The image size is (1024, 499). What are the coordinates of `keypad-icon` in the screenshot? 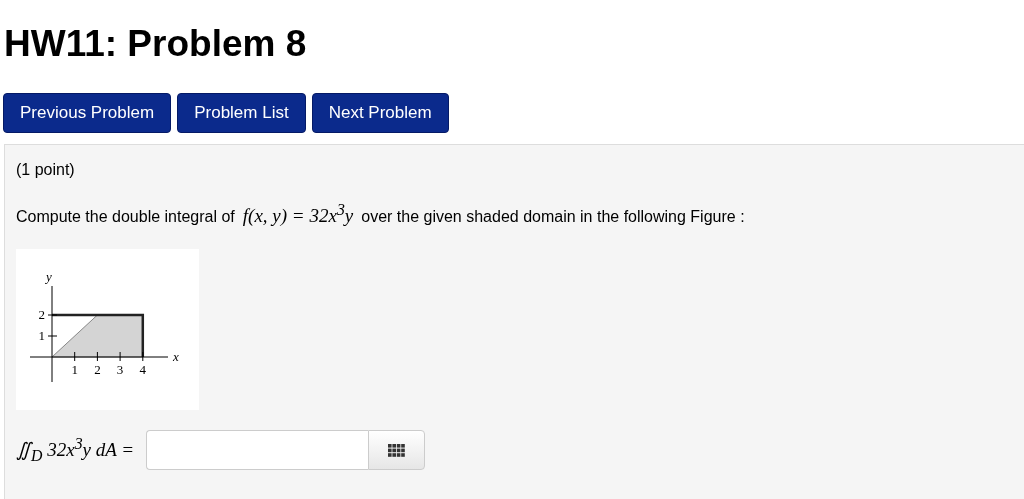 It's located at (397, 450).